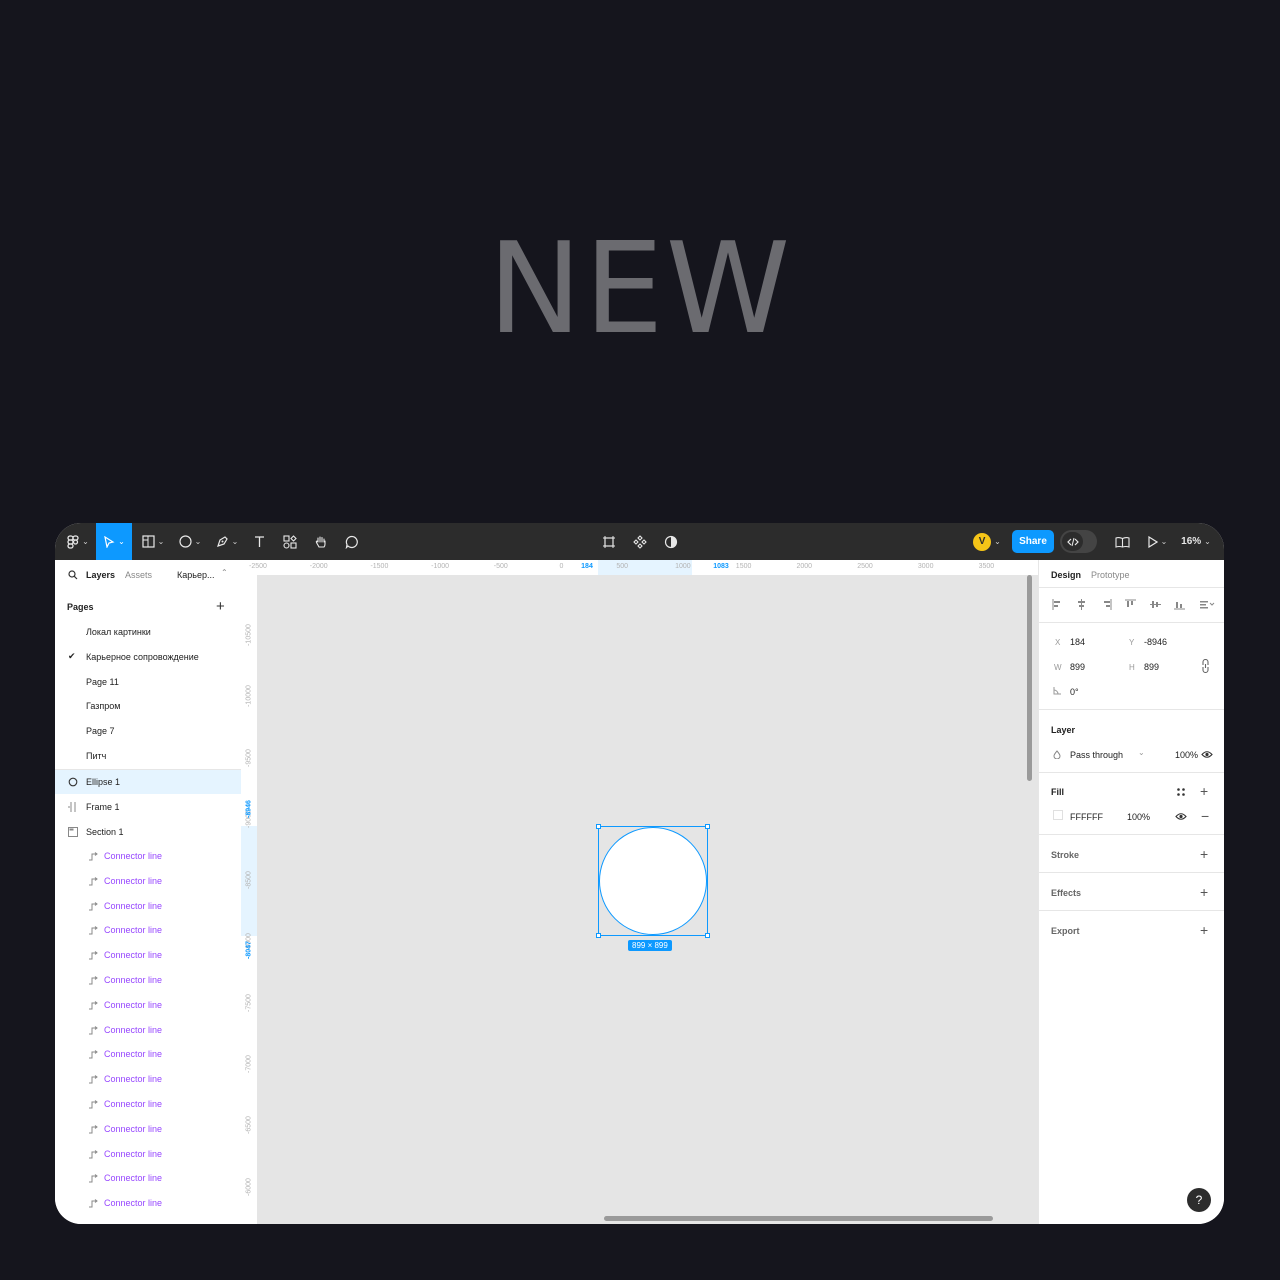  What do you see at coordinates (259, 541) in the screenshot?
I see `text-tool-button` at bounding box center [259, 541].